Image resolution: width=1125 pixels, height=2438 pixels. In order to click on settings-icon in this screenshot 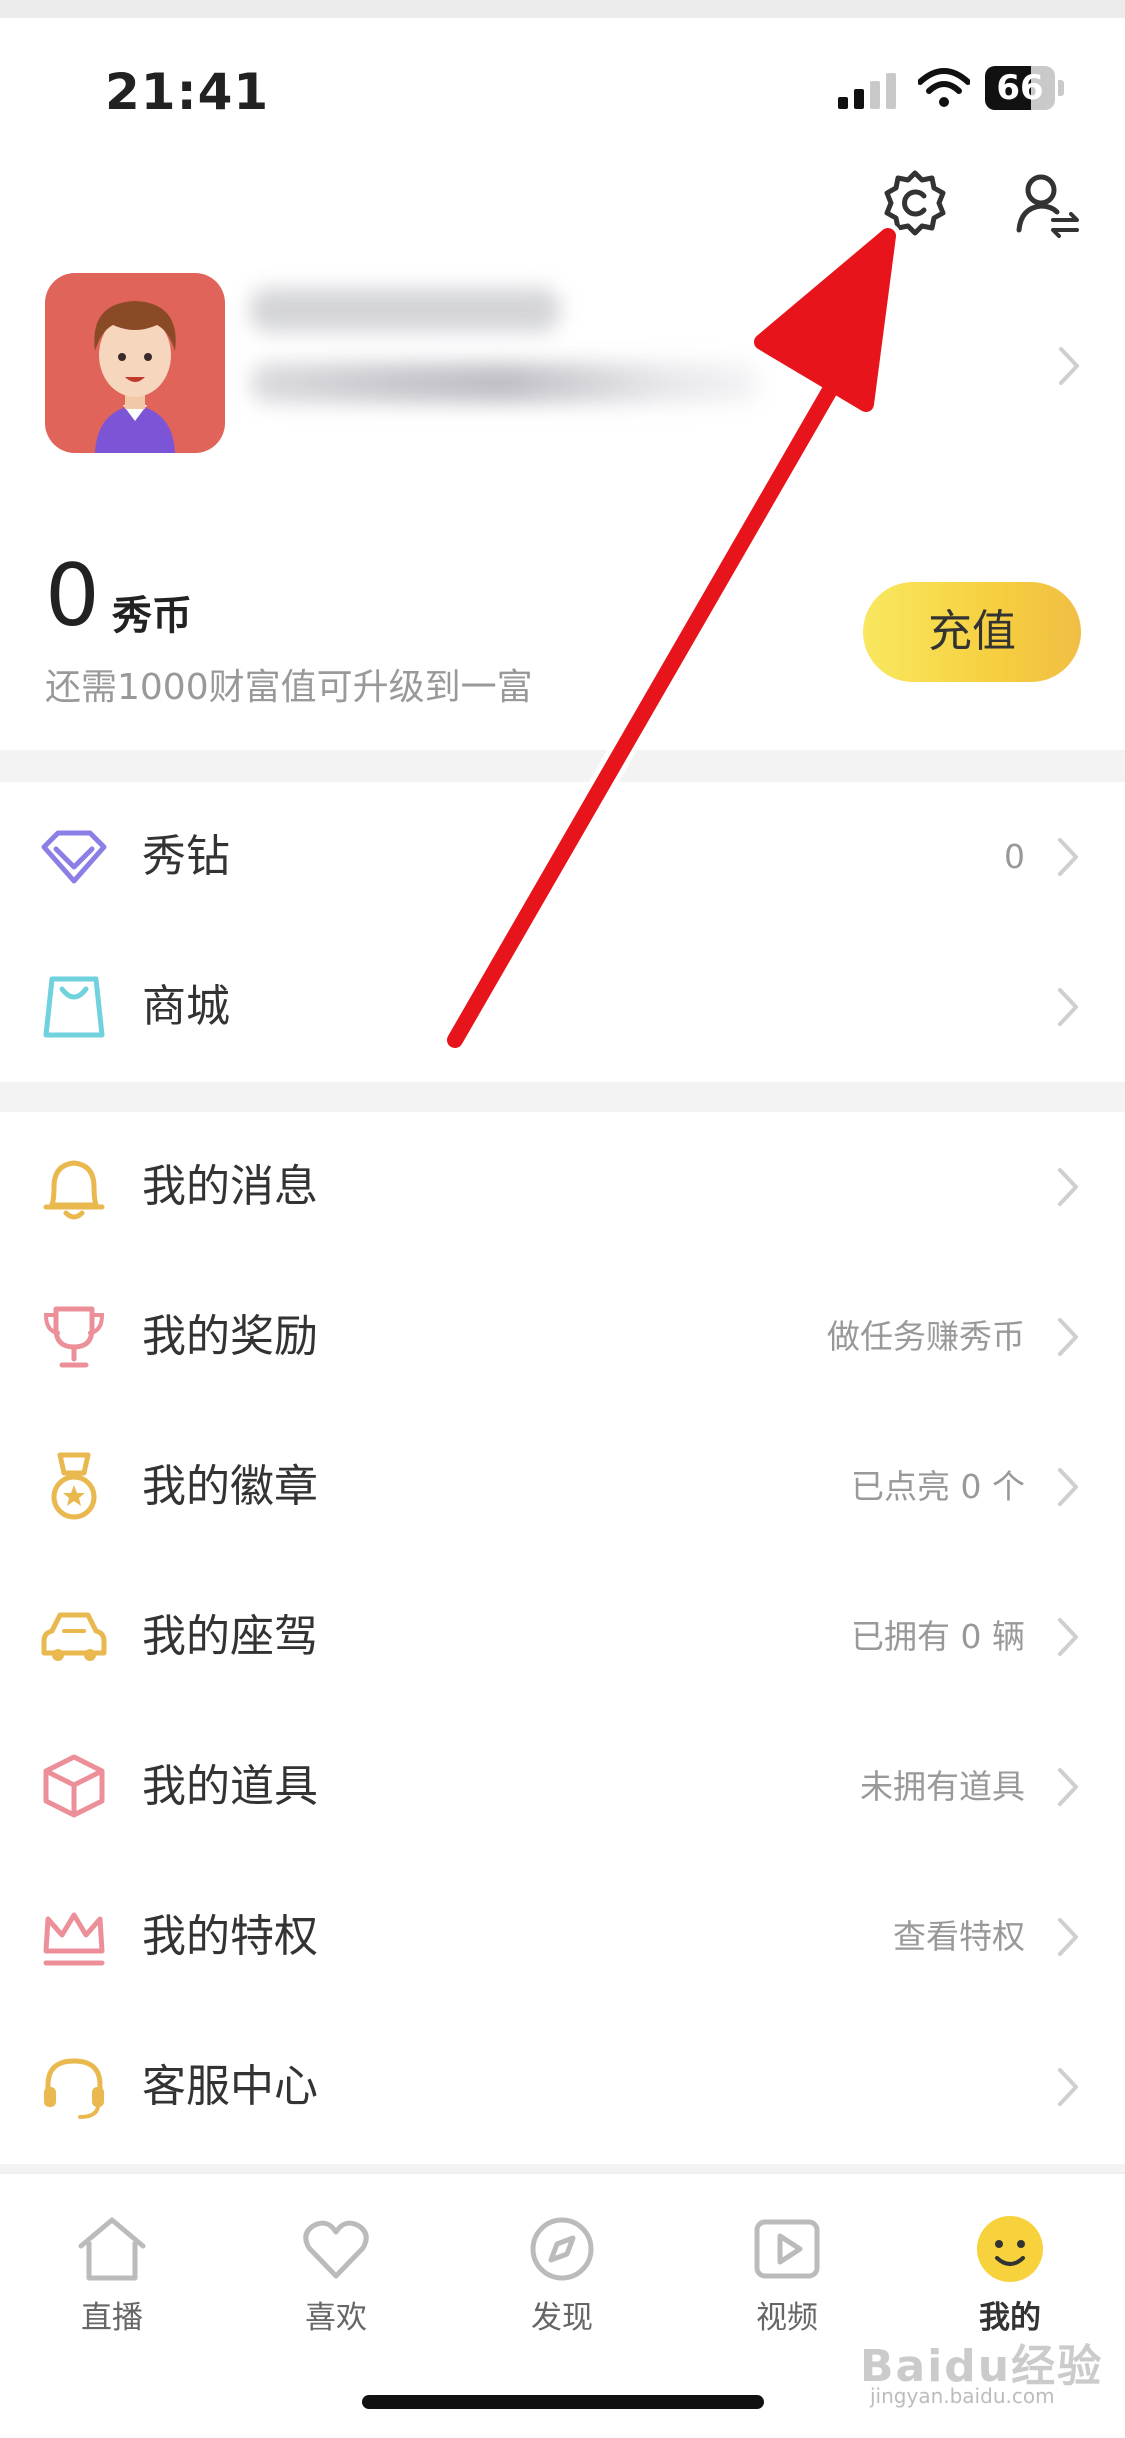, I will do `click(915, 203)`.